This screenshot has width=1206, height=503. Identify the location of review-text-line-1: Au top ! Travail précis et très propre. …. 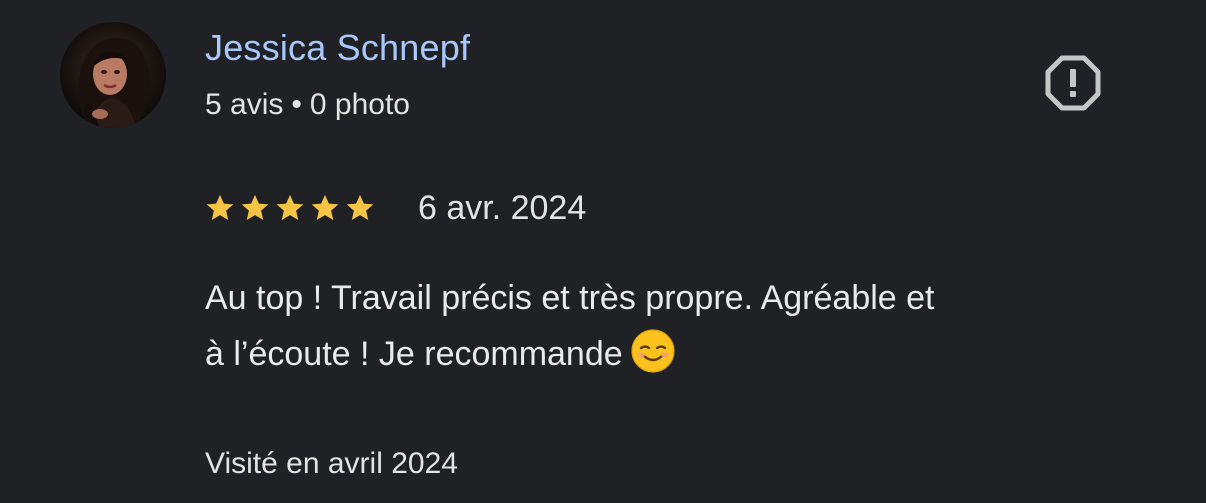
(570, 298).